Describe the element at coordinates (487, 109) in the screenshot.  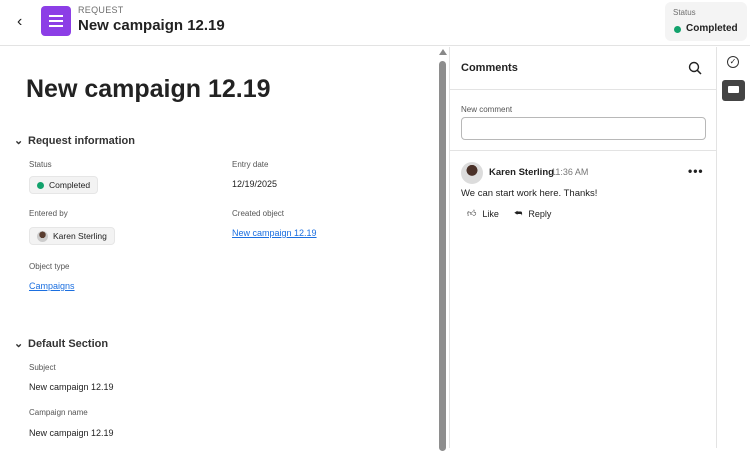
I see `new-comment-label: New comment` at that location.